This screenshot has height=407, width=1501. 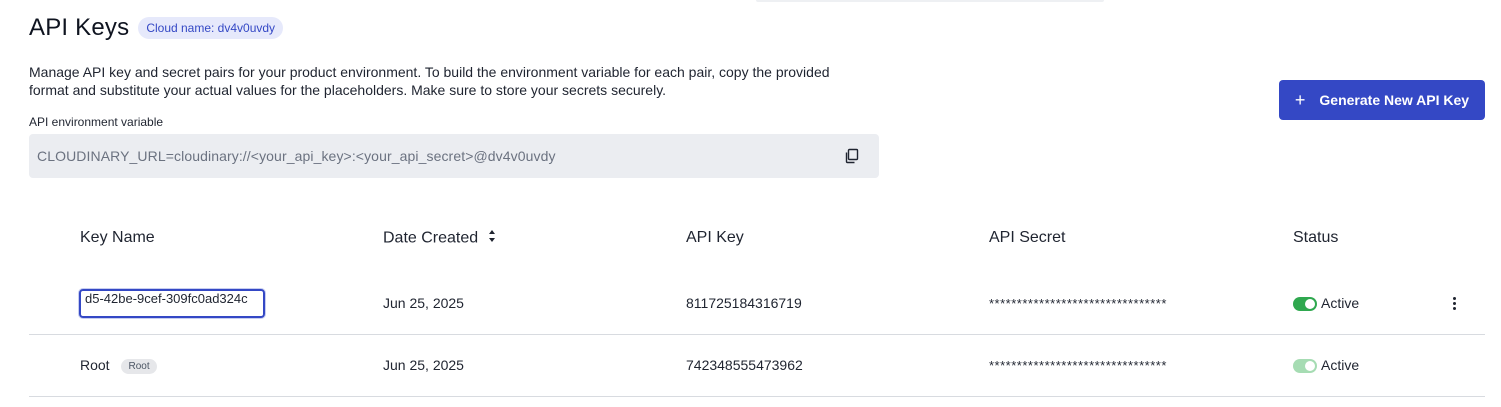 What do you see at coordinates (431, 238) in the screenshot?
I see `column-header-date-created-label: Date Created` at bounding box center [431, 238].